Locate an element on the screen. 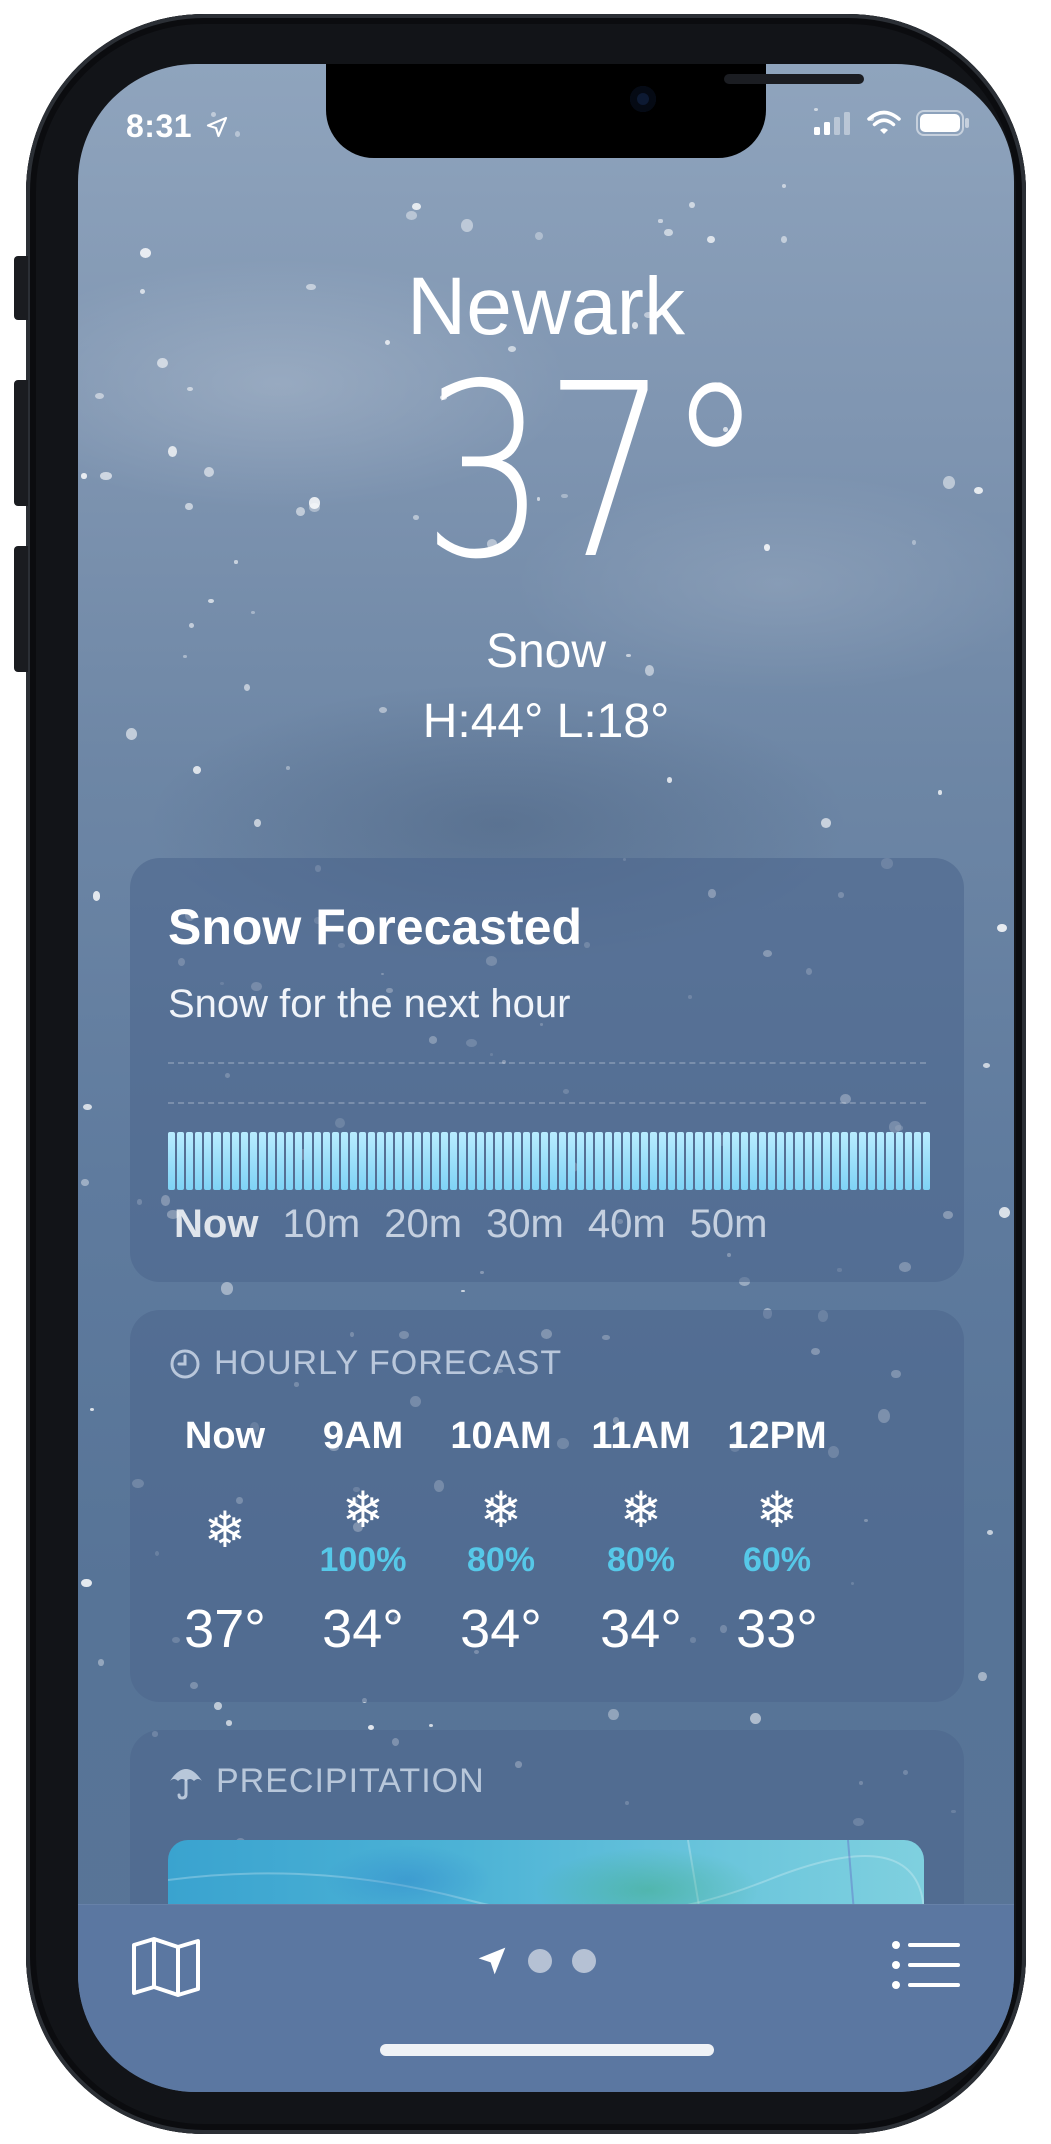 Image resolution: width=1051 pixels, height=2144 pixels. notch is located at coordinates (595, 111).